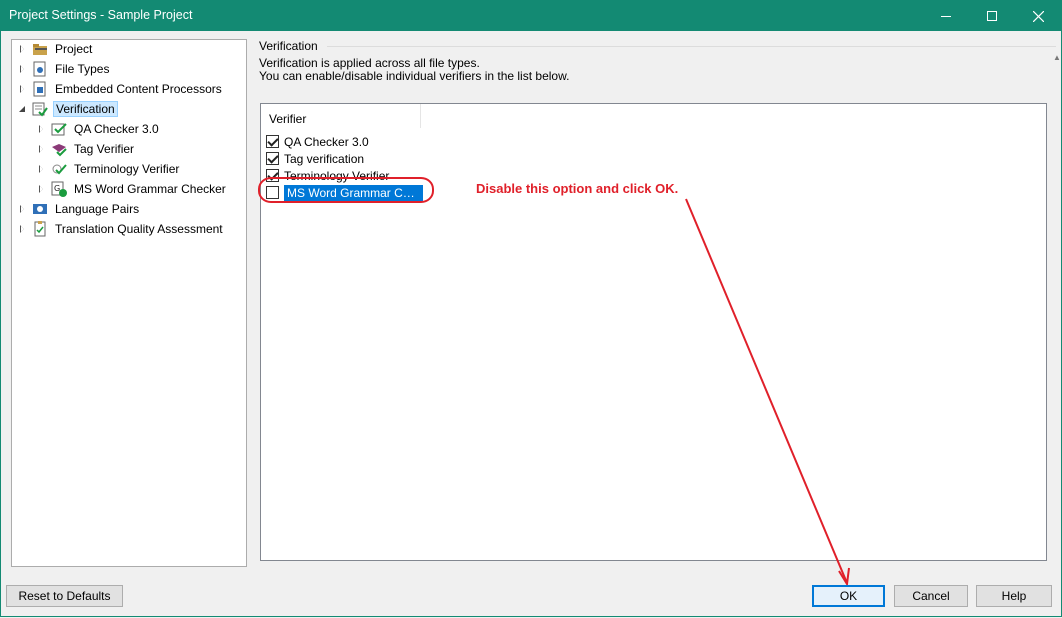  Describe the element at coordinates (40, 109) in the screenshot. I see `verification-icon` at that location.